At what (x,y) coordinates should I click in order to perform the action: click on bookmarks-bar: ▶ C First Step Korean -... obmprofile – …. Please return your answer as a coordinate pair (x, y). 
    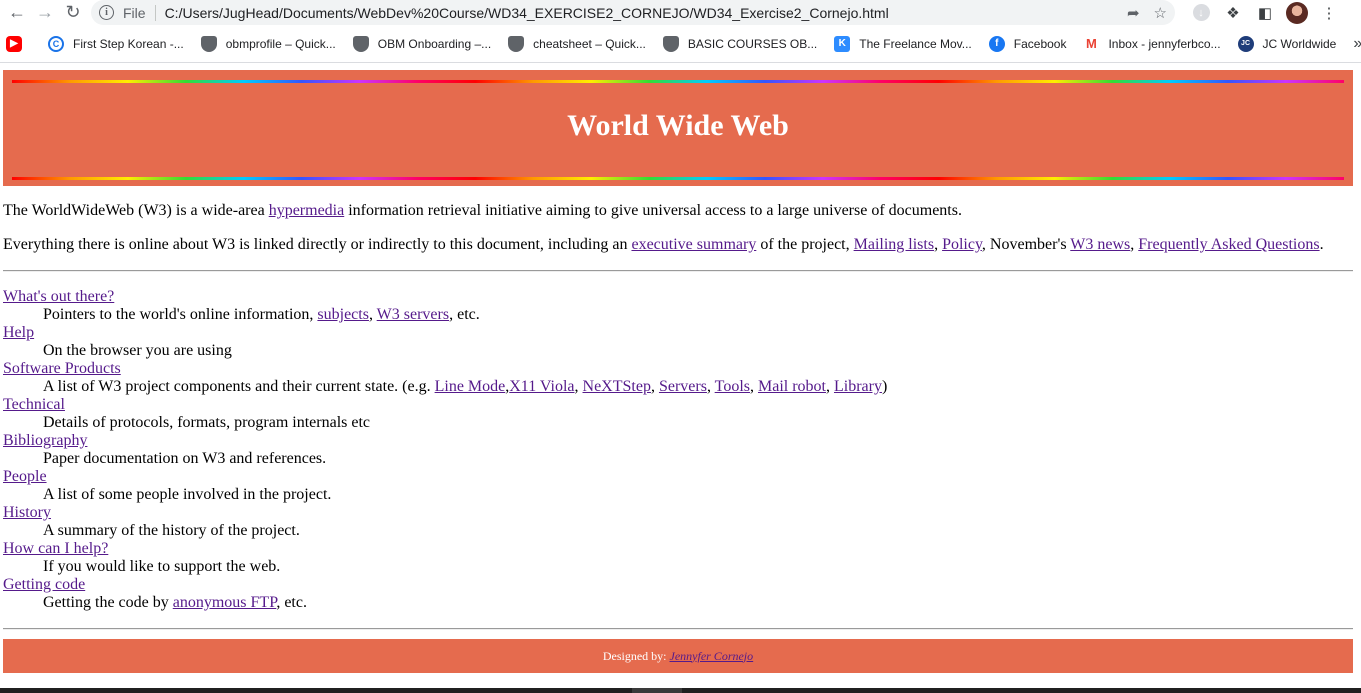
    Looking at the image, I should click on (680, 44).